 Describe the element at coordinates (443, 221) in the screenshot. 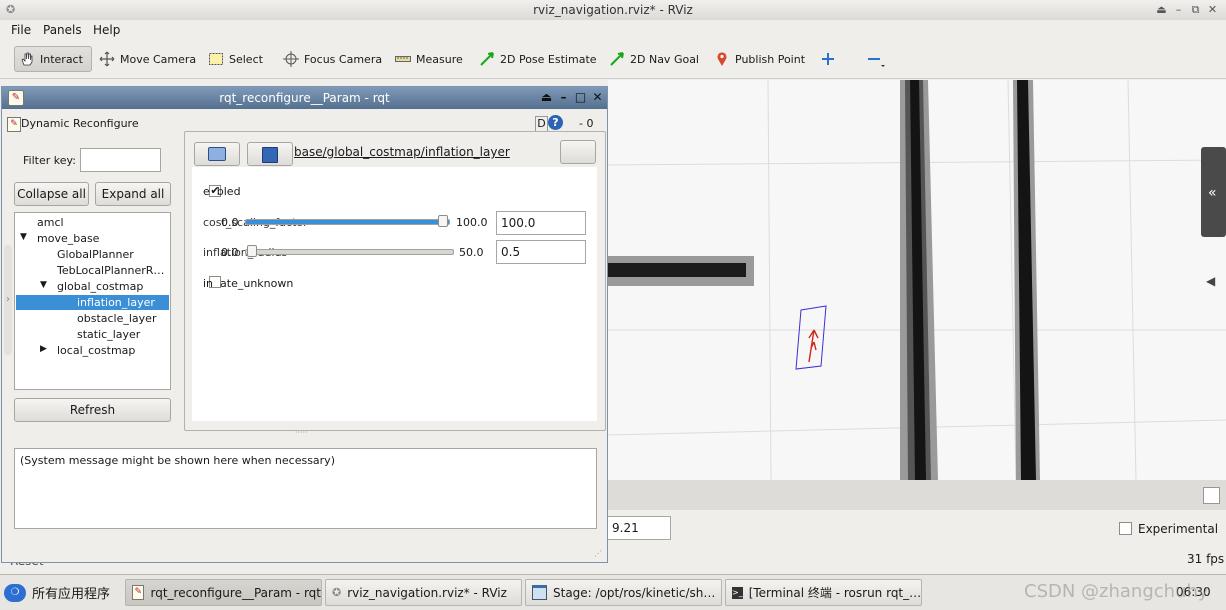

I see `cost-scaling-slider-handle` at that location.